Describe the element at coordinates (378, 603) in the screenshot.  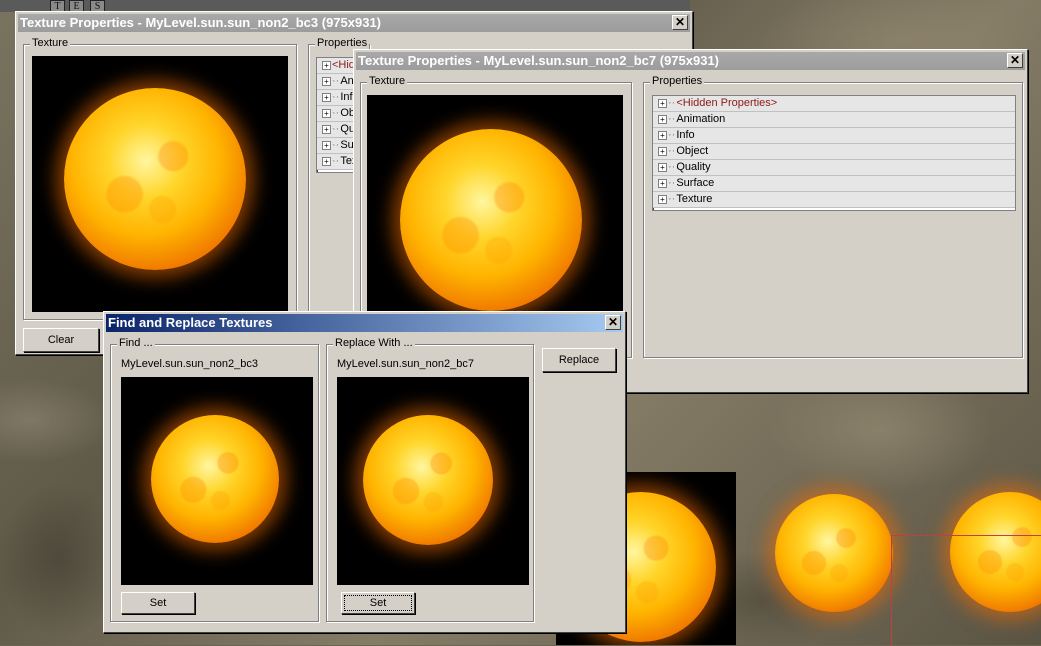
I see `replace-set-button: Set` at that location.